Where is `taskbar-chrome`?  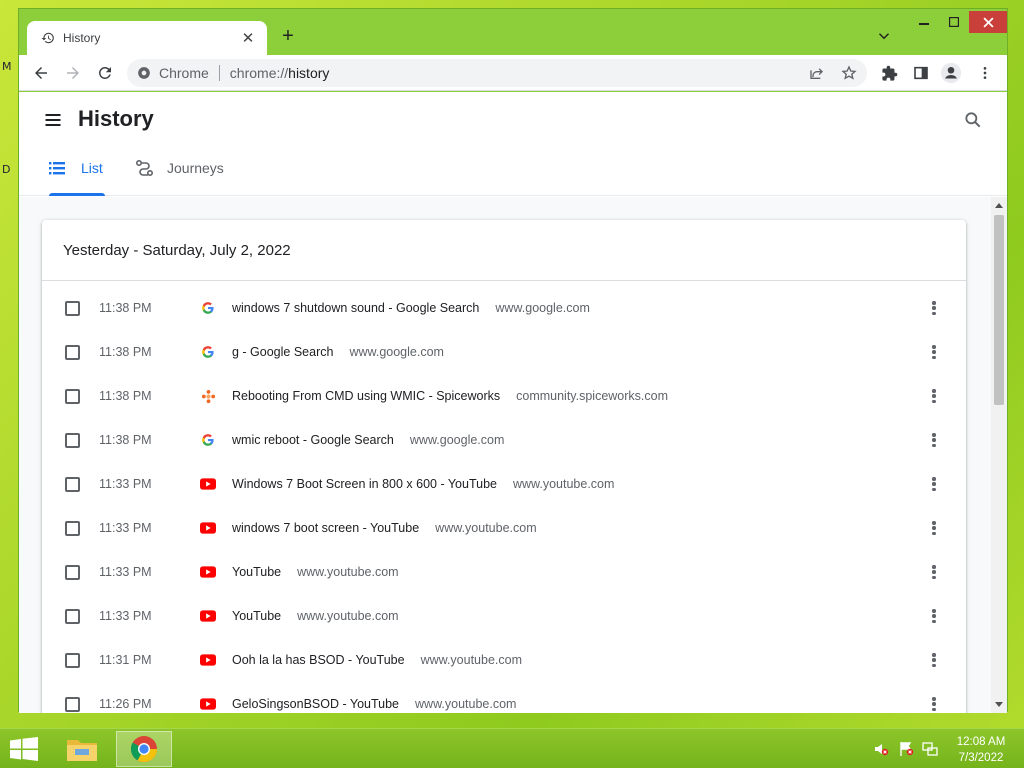 taskbar-chrome is located at coordinates (144, 749).